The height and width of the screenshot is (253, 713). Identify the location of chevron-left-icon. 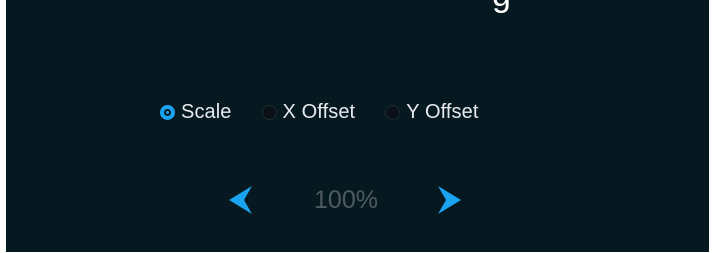
(240, 200).